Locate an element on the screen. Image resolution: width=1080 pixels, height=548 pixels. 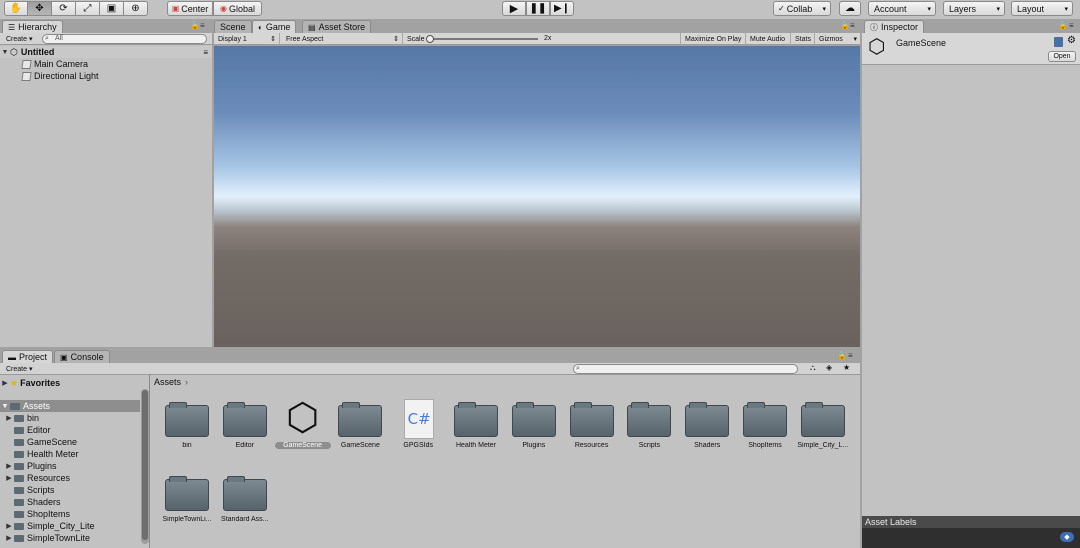
folder-tree-item: ▶ Simple_City_Lite is located at coordinates (69, 526).